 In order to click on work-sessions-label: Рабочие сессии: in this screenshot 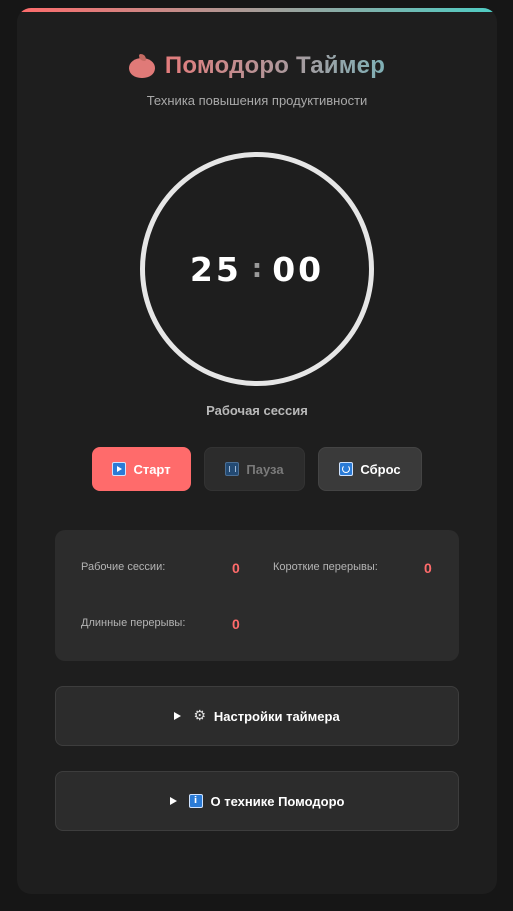, I will do `click(123, 567)`.